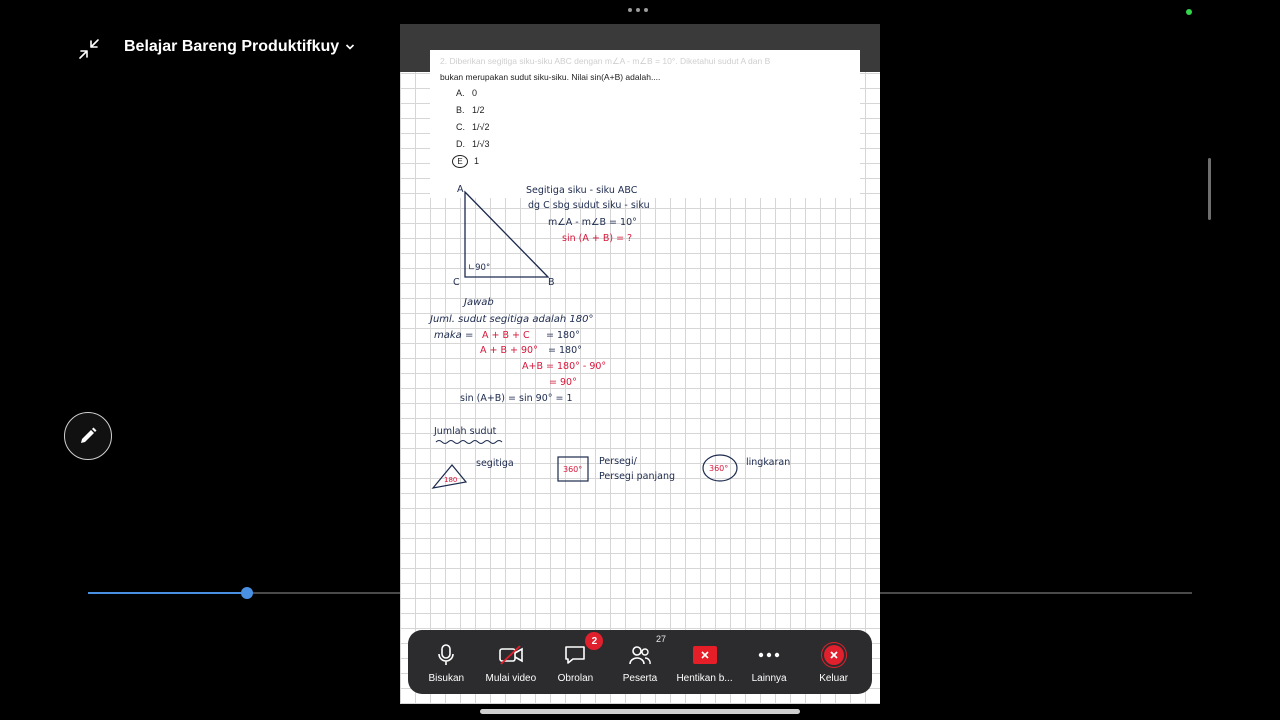  I want to click on sum-title-underline, so click(469, 442).